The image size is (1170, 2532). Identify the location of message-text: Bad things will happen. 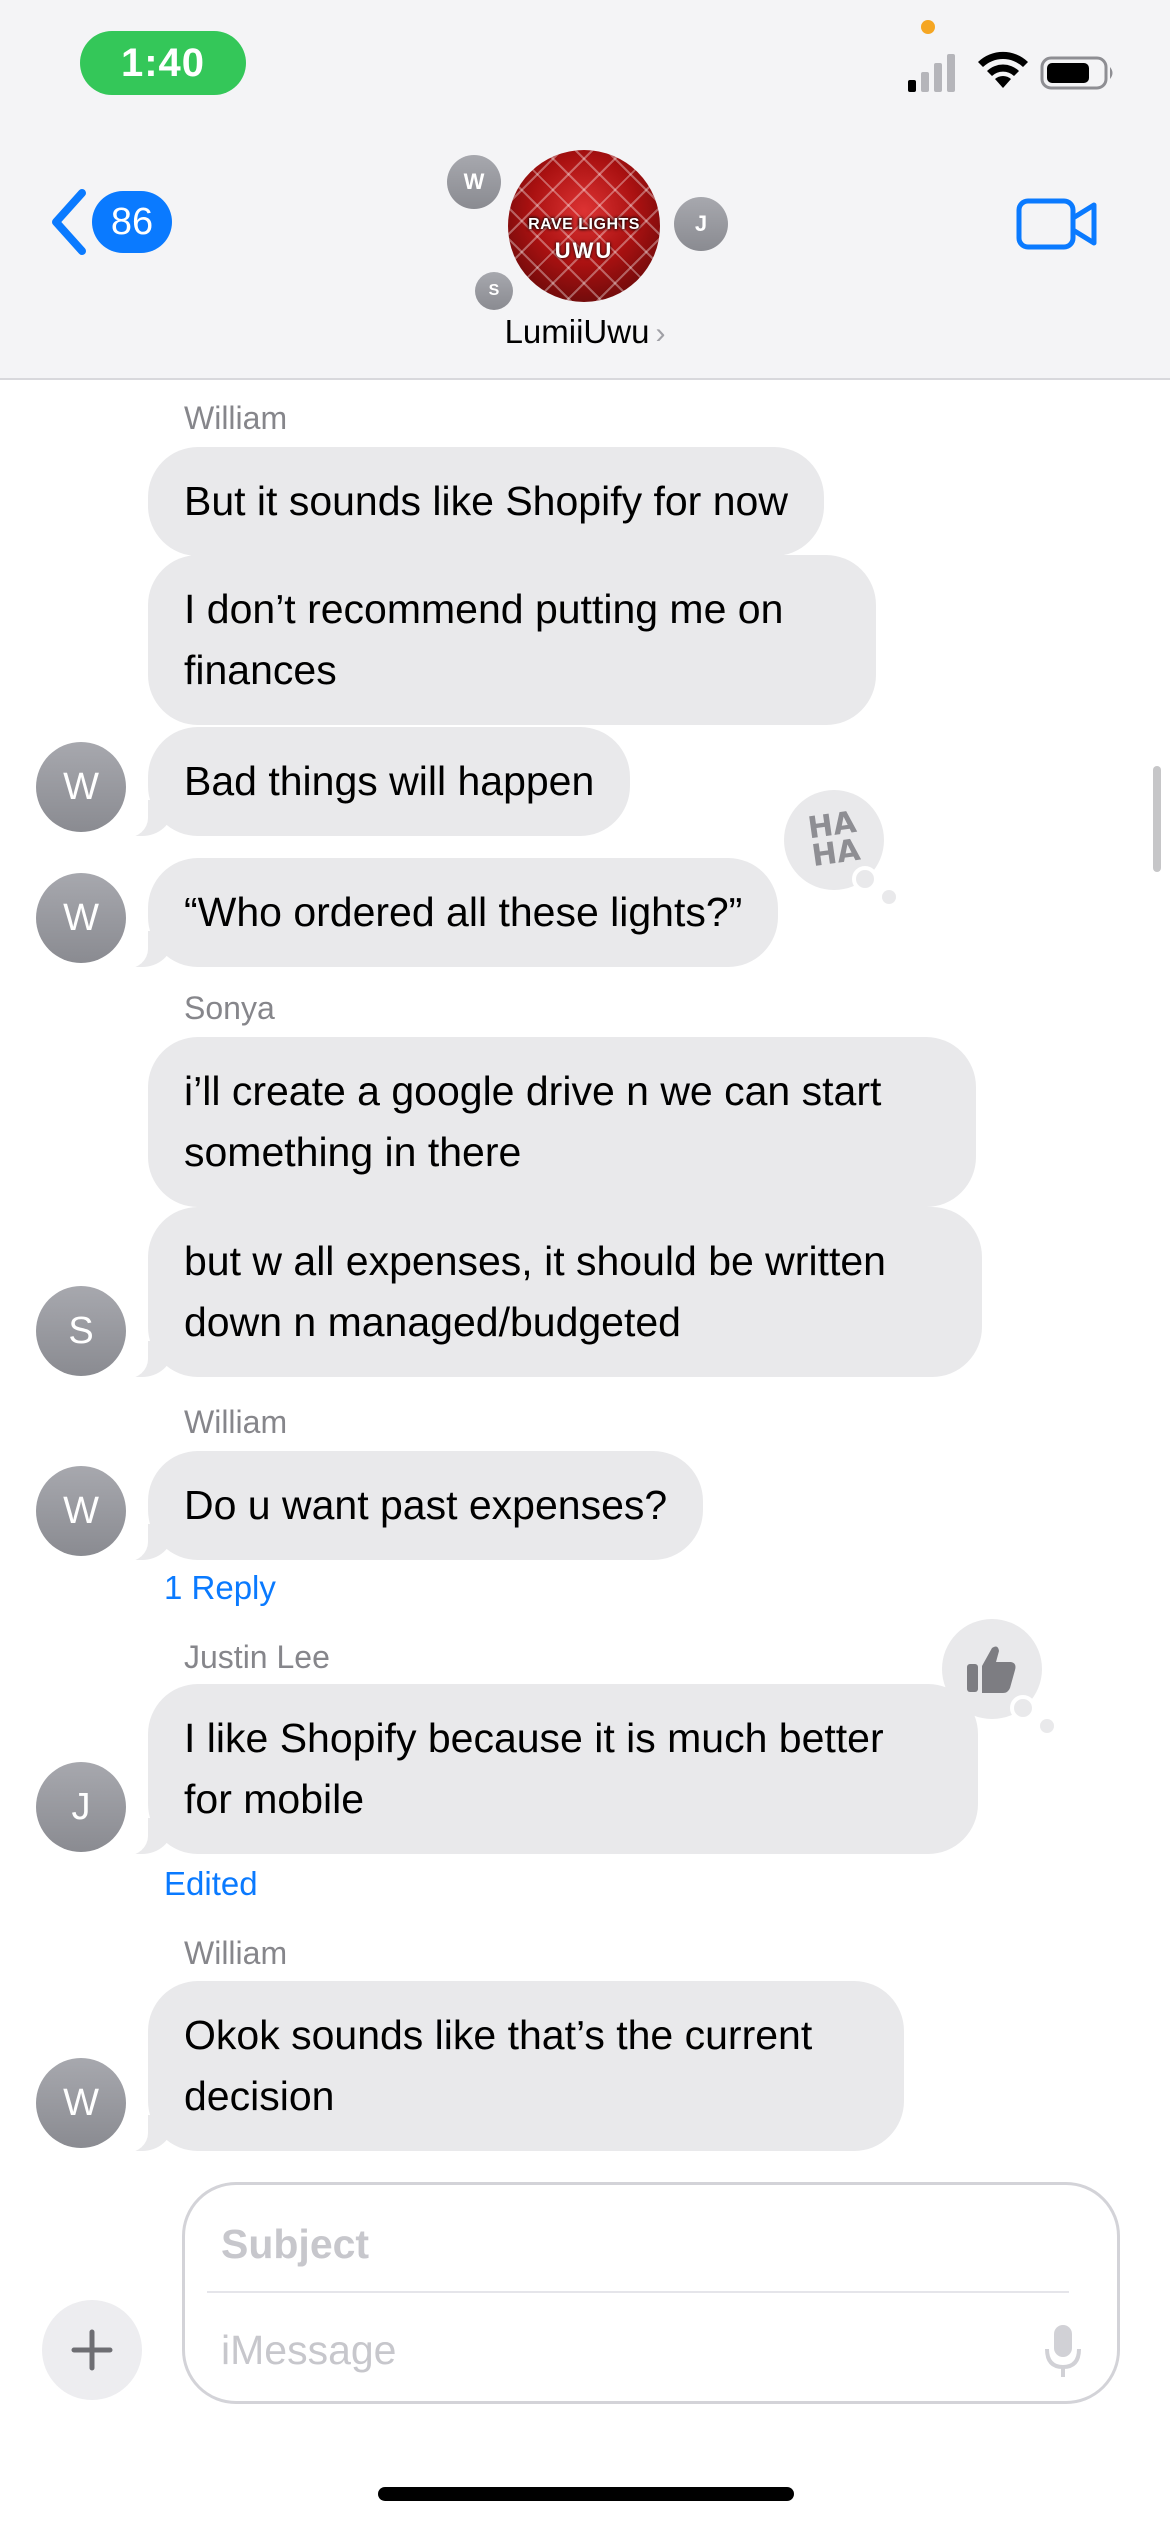
(389, 781).